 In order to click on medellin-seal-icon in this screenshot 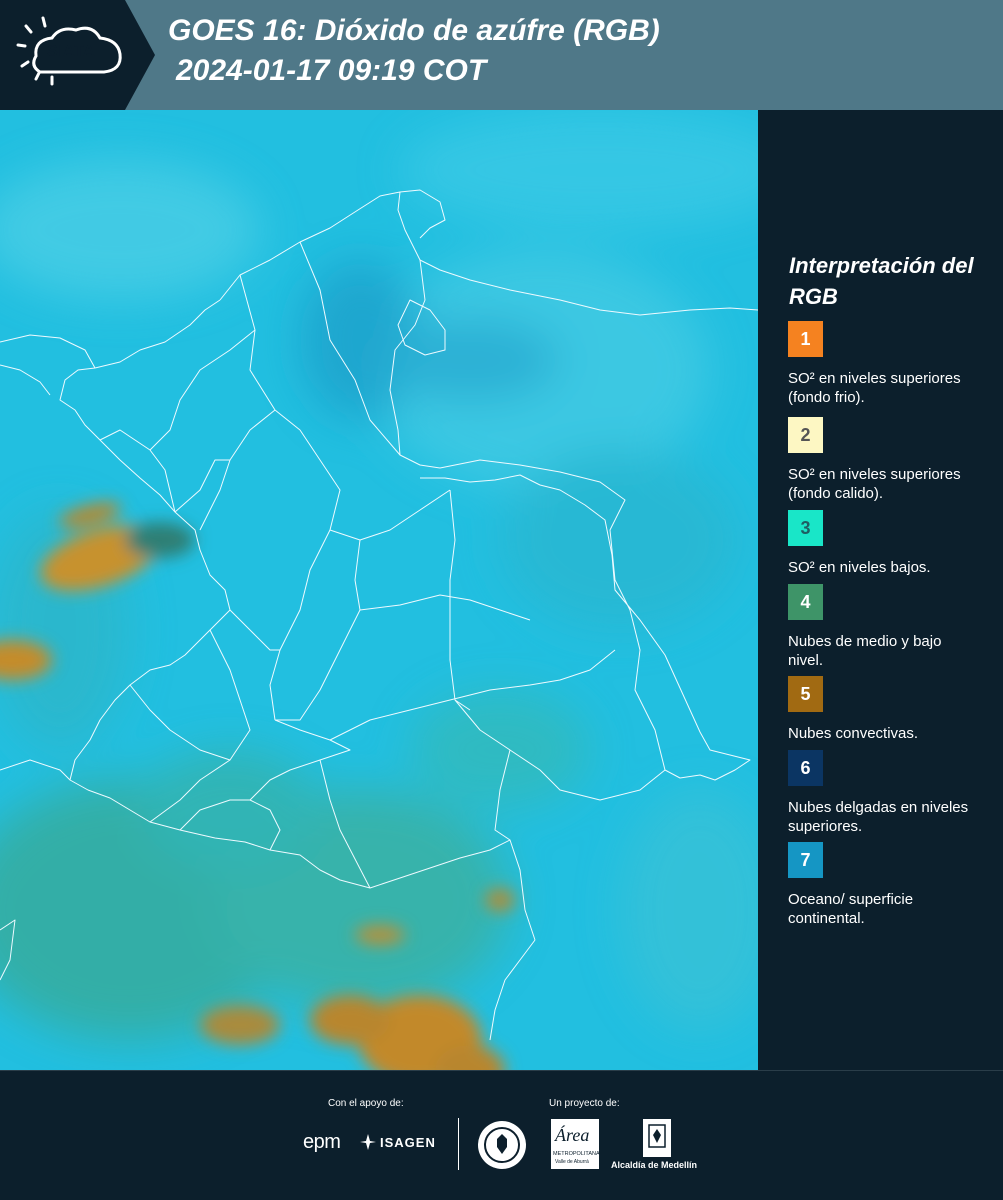, I will do `click(502, 1145)`.